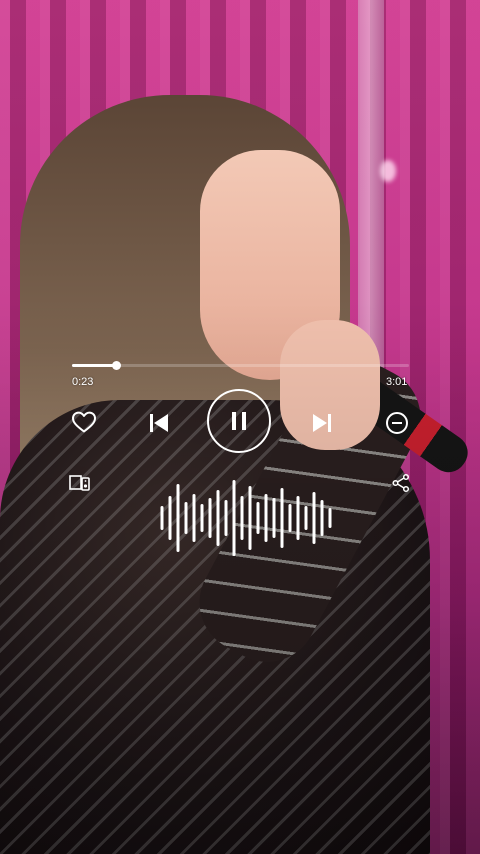  What do you see at coordinates (94, 365) in the screenshot?
I see `progress-fill` at bounding box center [94, 365].